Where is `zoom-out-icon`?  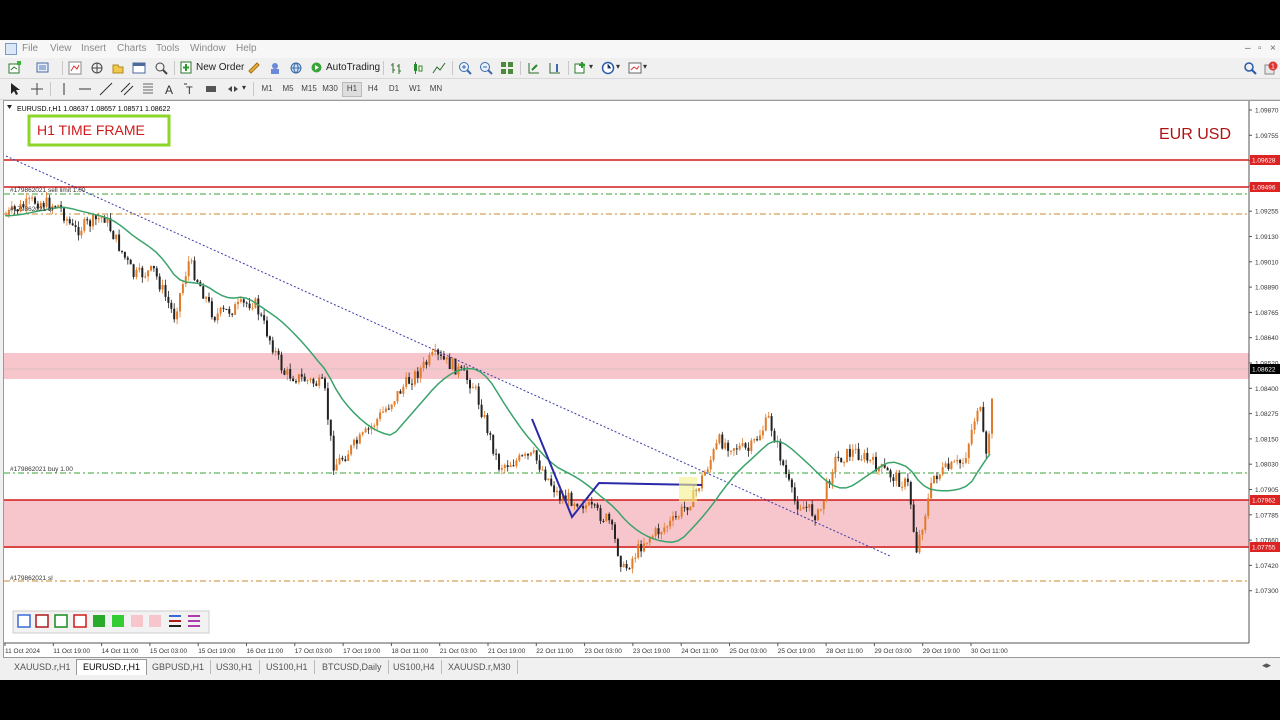
zoom-out-icon is located at coordinates (486, 68).